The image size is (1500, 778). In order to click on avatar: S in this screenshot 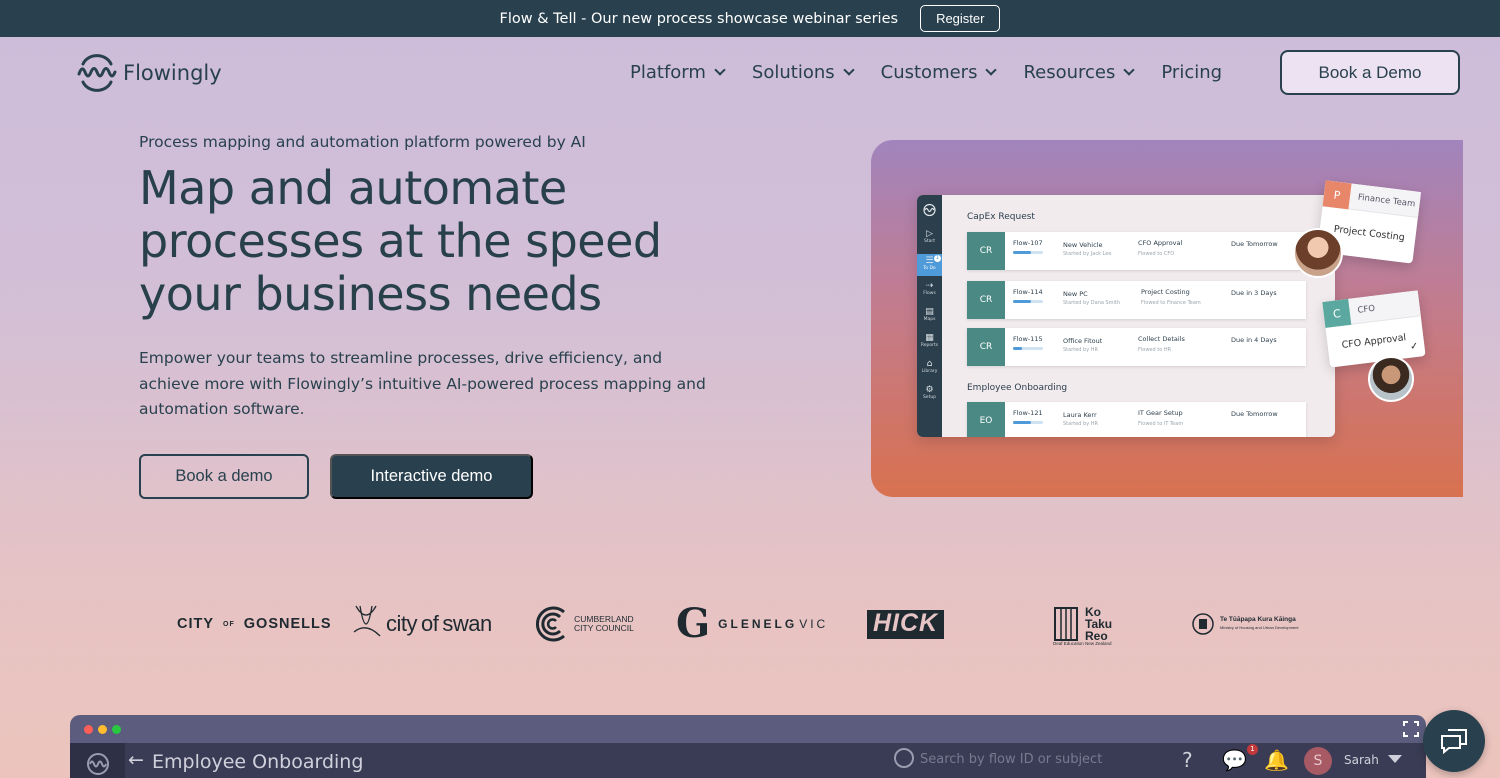, I will do `click(1318, 761)`.